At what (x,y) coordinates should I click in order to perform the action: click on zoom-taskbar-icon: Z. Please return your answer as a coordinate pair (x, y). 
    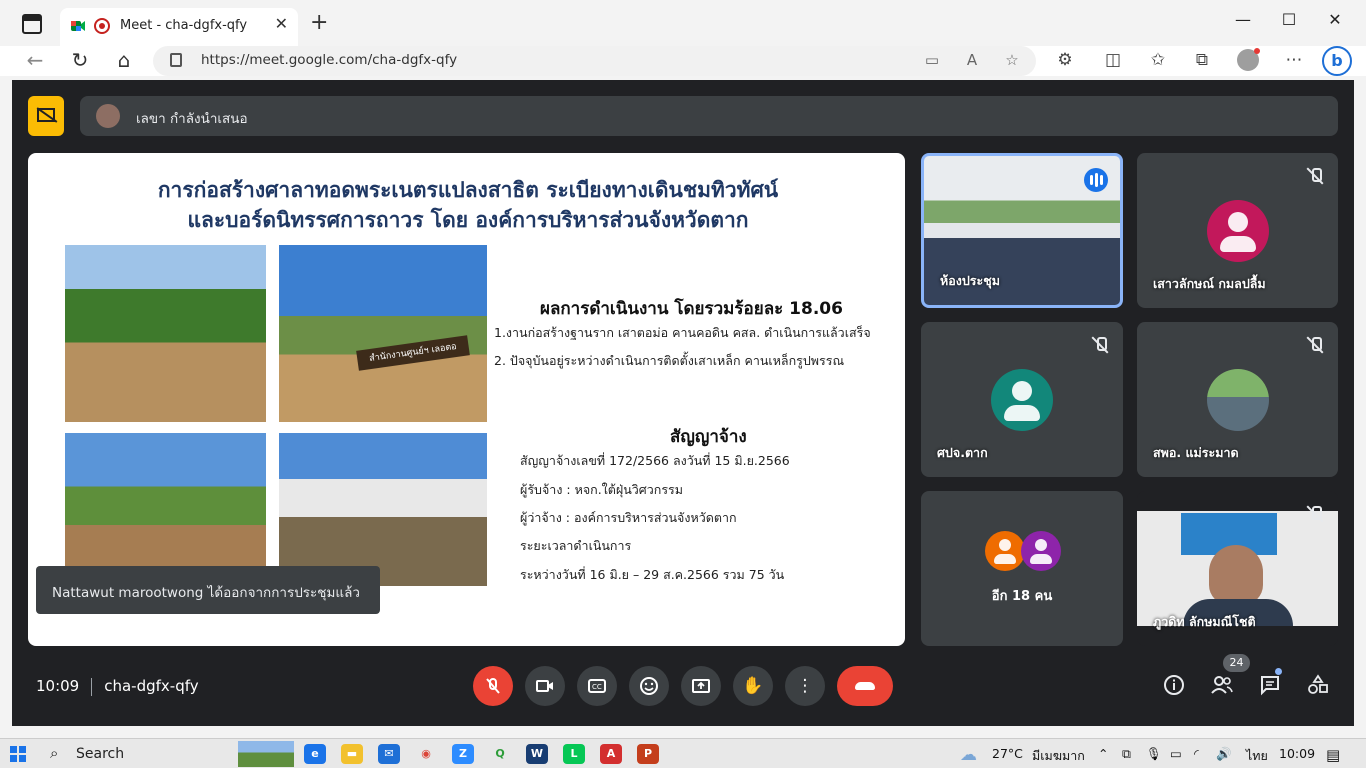
    Looking at the image, I should click on (463, 754).